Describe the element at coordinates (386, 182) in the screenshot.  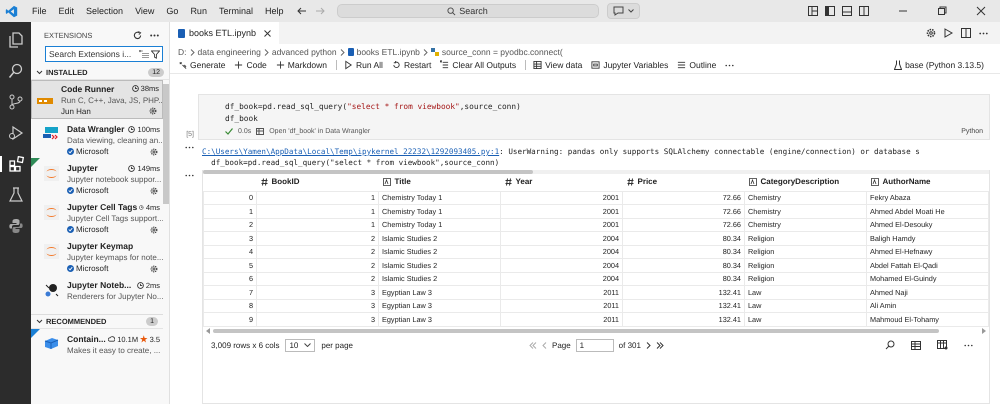
I see `text-type-icon` at that location.